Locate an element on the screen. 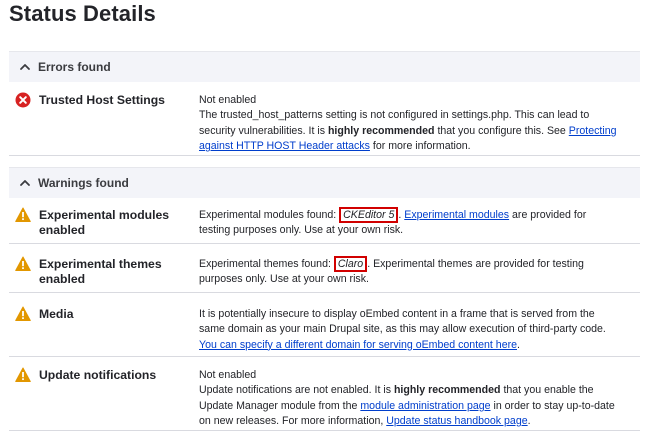  description-text: Experimental themes found: is located at coordinates (266, 264).